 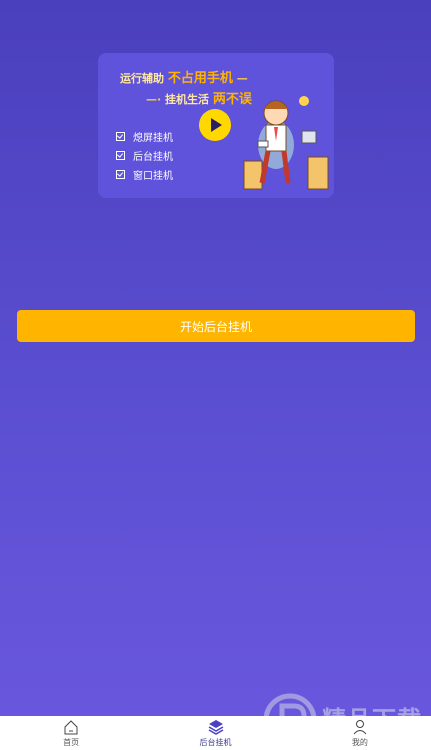 What do you see at coordinates (359, 742) in the screenshot?
I see `tab-label: 我的` at bounding box center [359, 742].